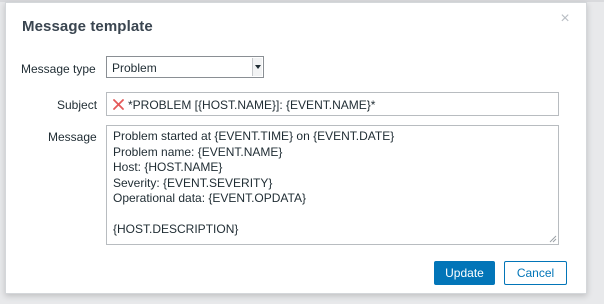  Describe the element at coordinates (253, 215) in the screenshot. I see `message-line` at that location.